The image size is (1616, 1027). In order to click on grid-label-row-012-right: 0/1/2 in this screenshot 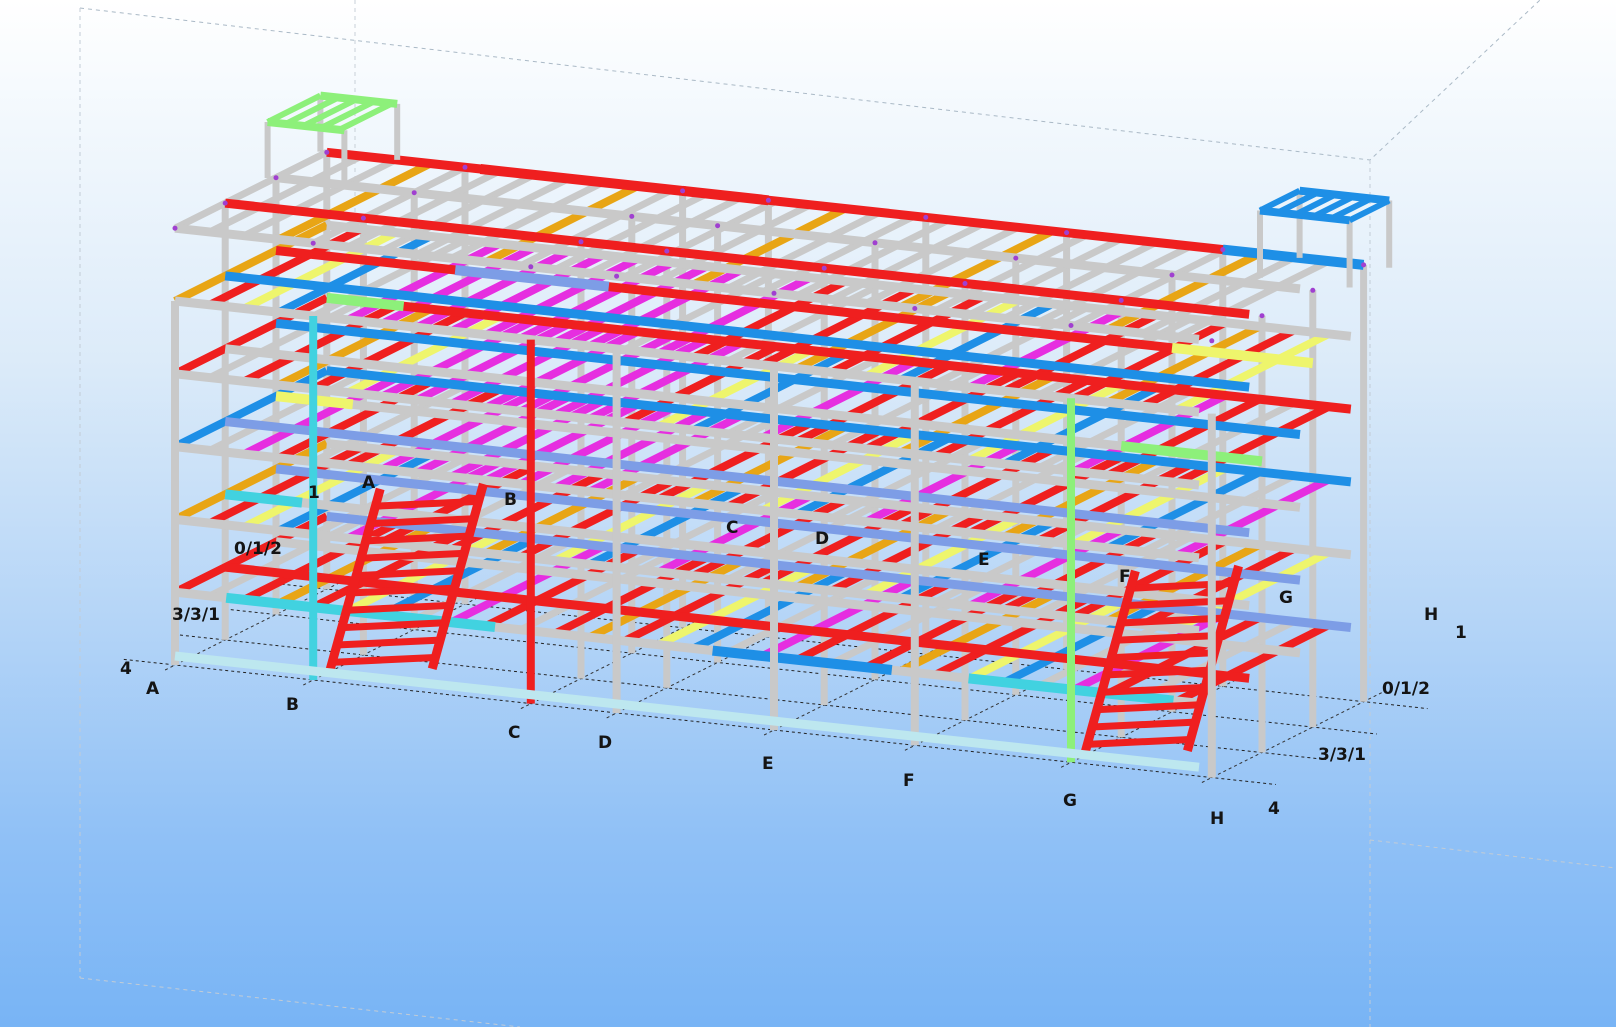, I will do `click(1406, 689)`.